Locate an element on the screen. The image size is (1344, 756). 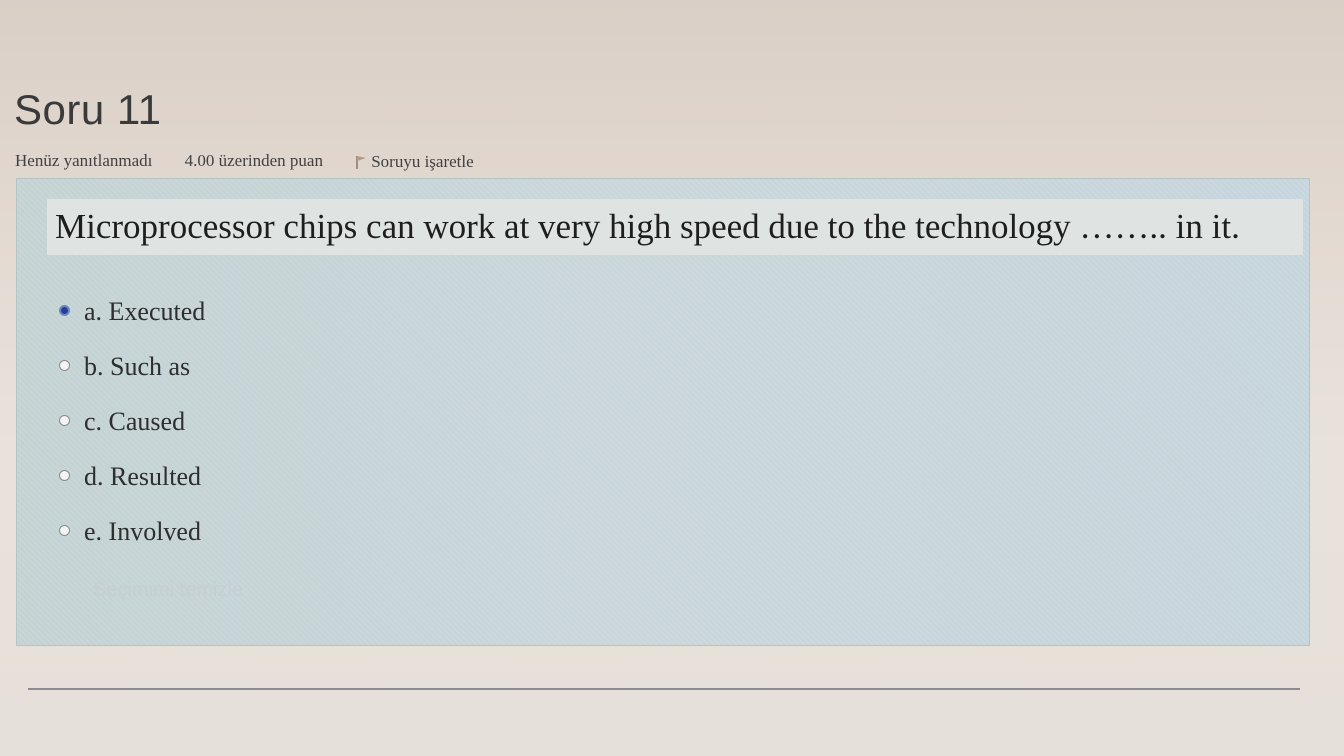
flag-icon is located at coordinates (361, 162).